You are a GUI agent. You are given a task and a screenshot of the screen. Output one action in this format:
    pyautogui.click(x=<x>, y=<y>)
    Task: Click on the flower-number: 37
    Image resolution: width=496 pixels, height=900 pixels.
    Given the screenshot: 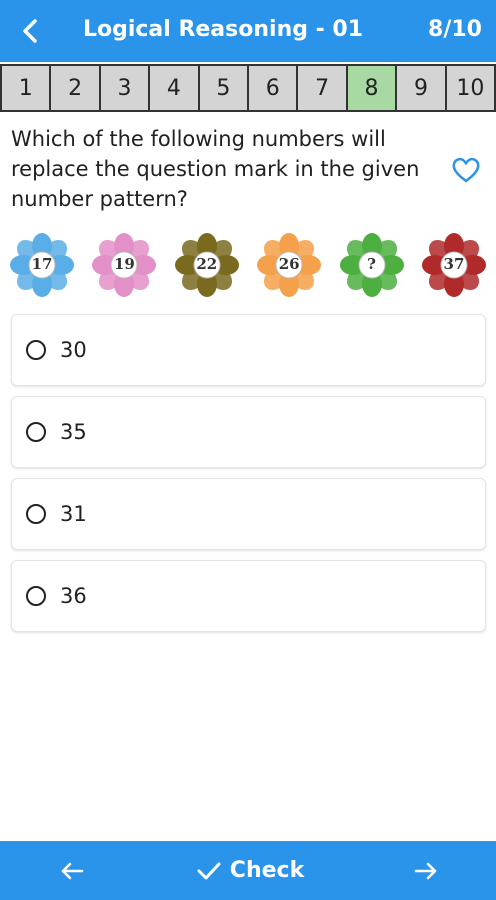 What is the action you would take?
    pyautogui.click(x=454, y=264)
    